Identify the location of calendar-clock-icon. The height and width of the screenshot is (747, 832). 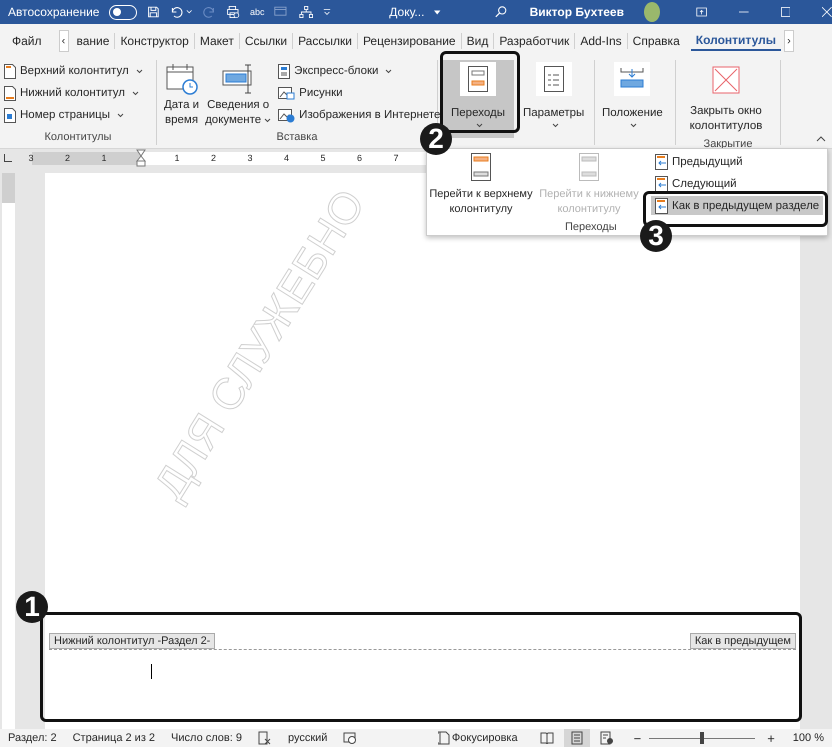
(181, 79).